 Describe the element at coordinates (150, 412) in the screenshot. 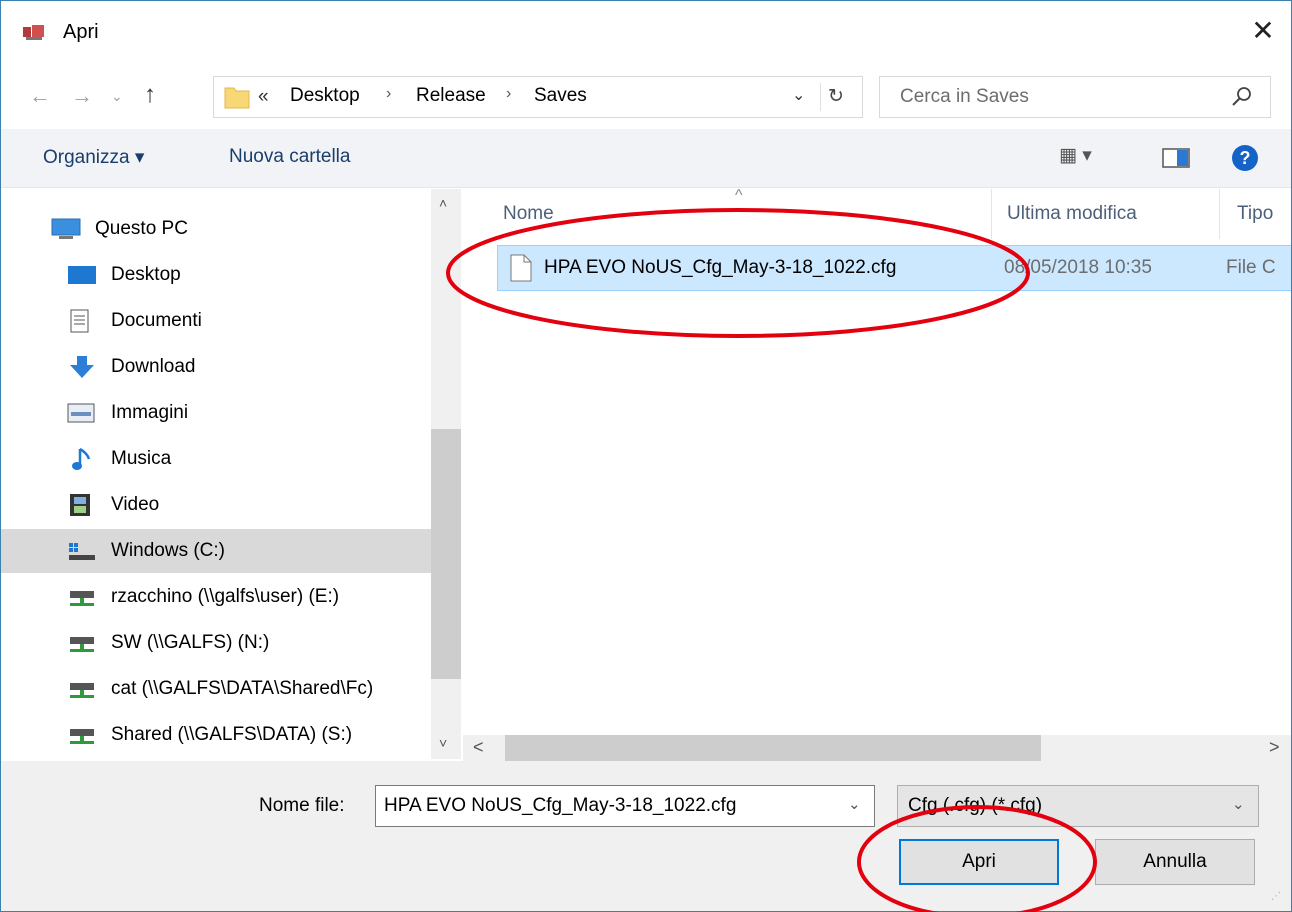

I see `sidebar-item-label: Immagini` at that location.